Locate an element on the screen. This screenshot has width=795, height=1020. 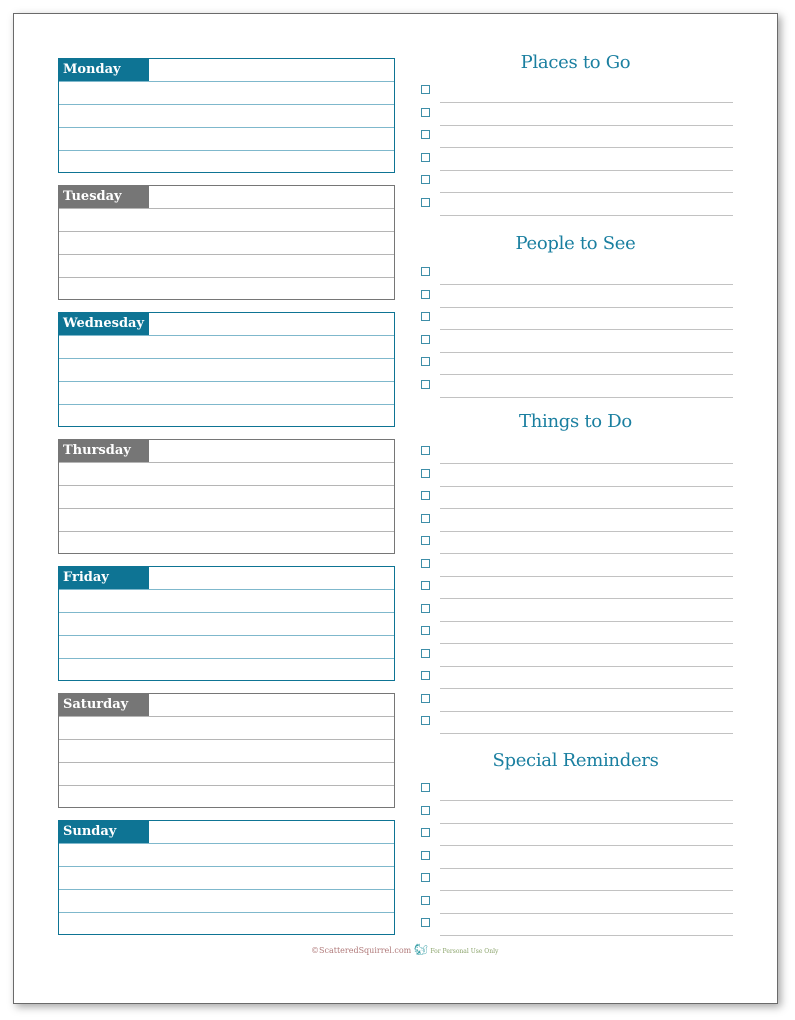
section-title-people-to-see: People to See is located at coordinates (575, 243).